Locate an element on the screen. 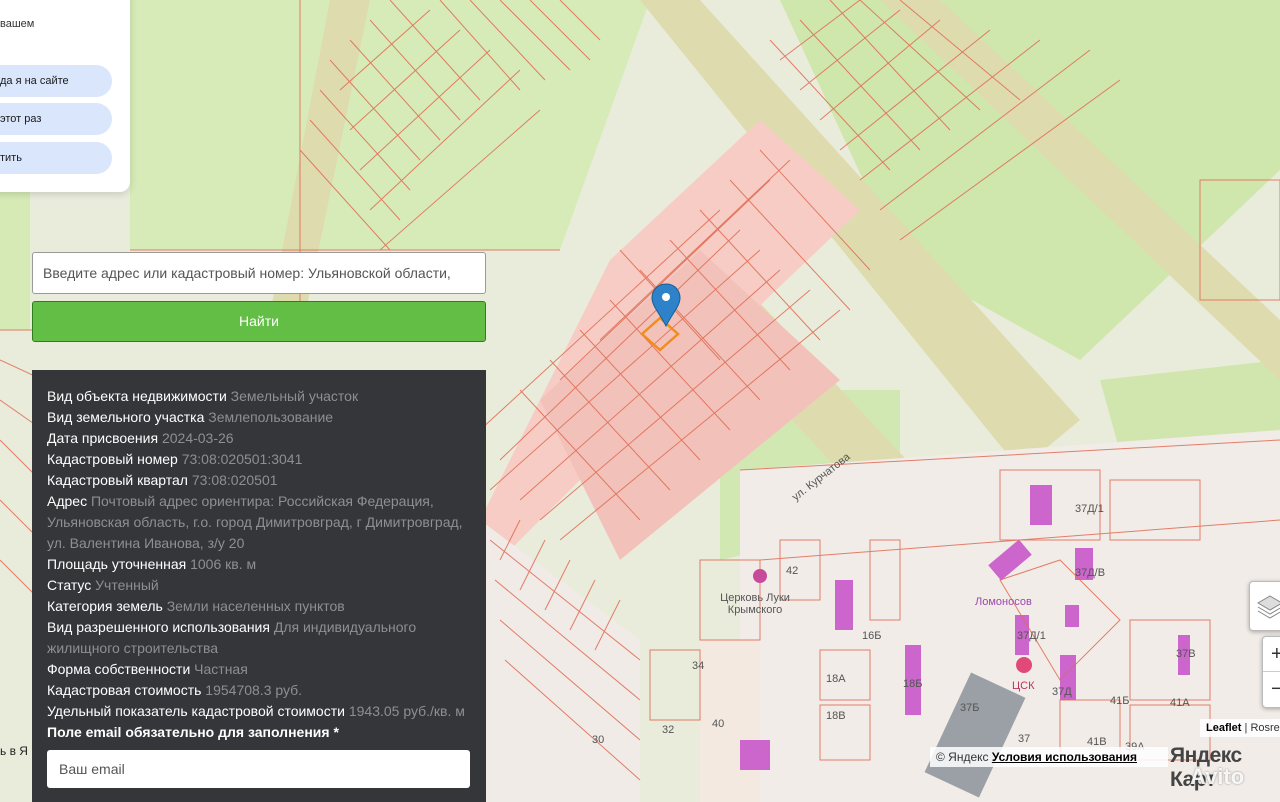  house-number: 42 is located at coordinates (792, 571).